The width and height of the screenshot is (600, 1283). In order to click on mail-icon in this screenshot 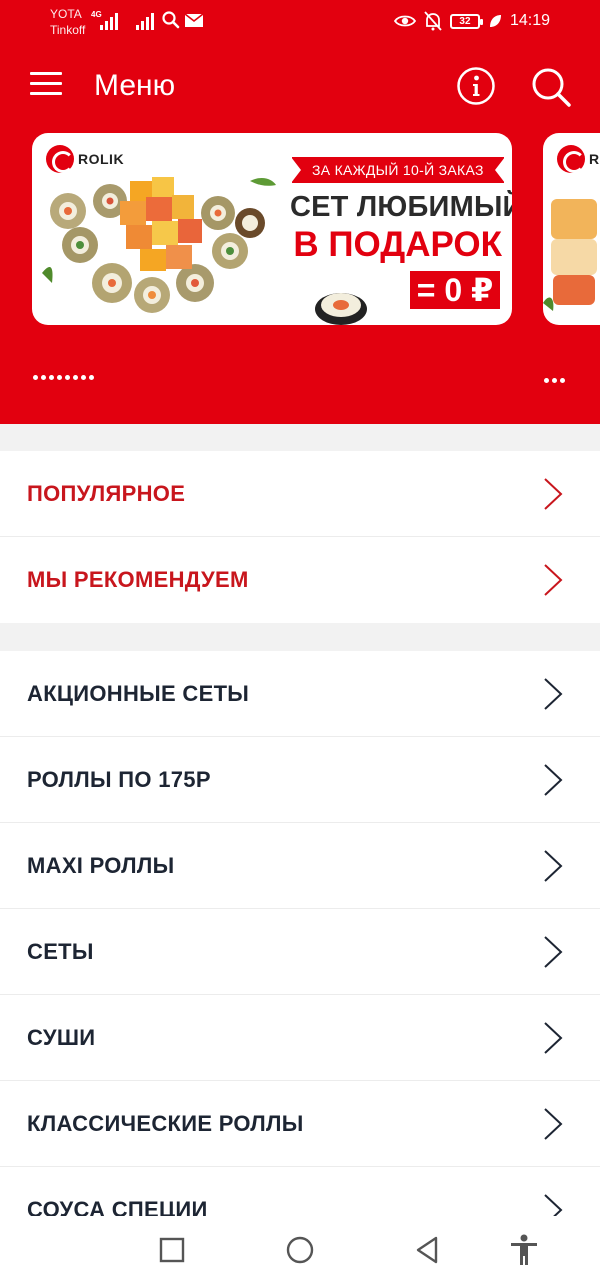, I will do `click(194, 20)`.